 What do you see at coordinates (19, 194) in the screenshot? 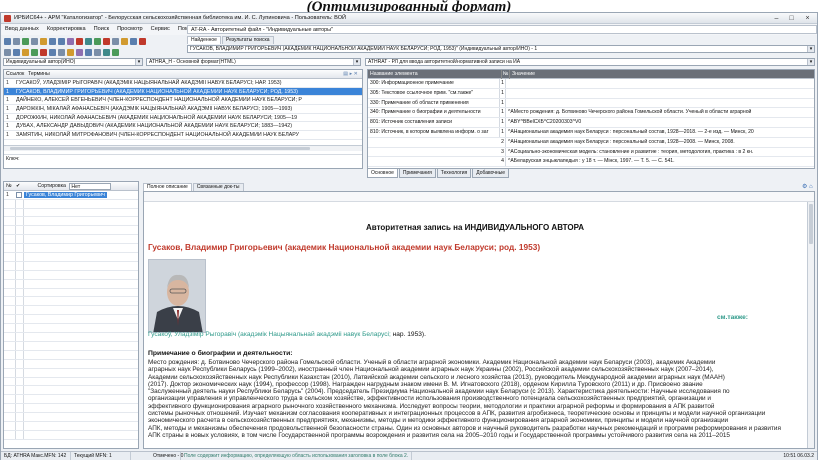
I see `record-checkbox` at bounding box center [19, 194].